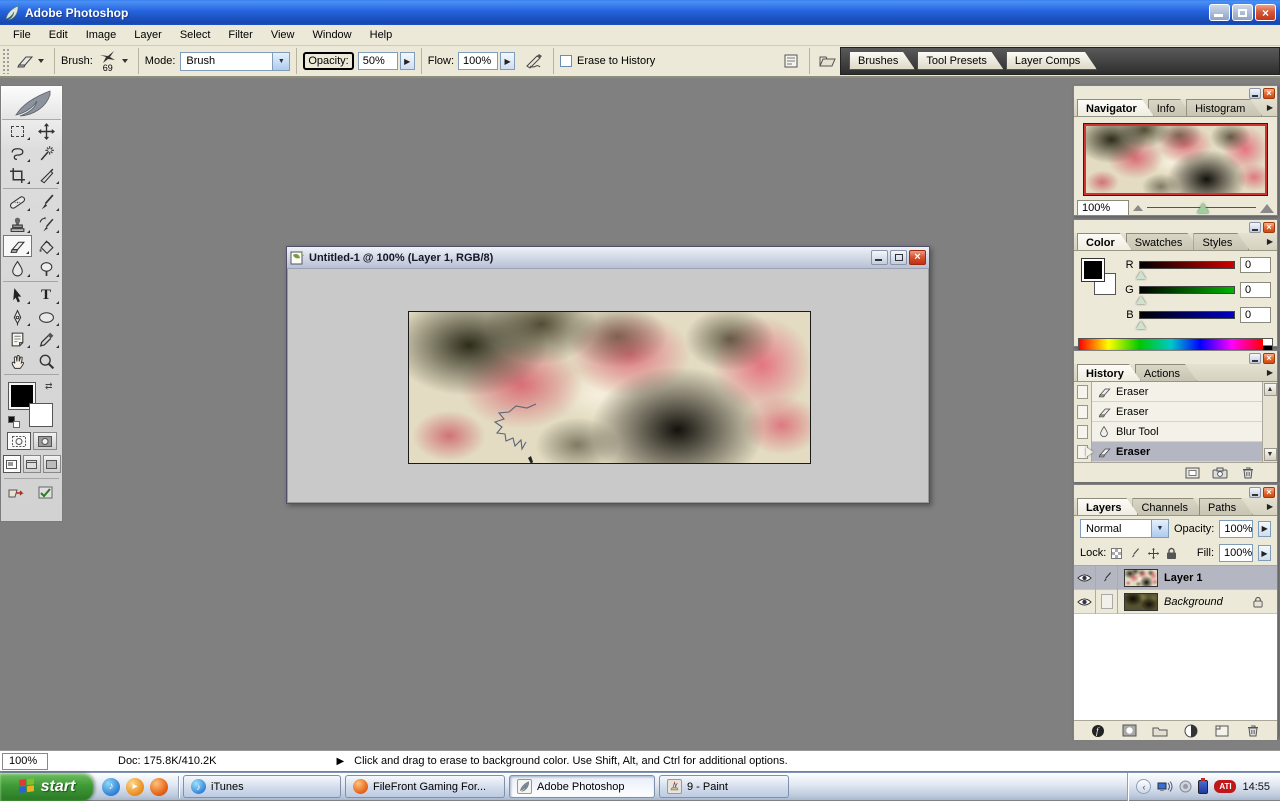 Image resolution: width=1280 pixels, height=801 pixels. What do you see at coordinates (17, 224) in the screenshot?
I see `tool-clone-stamp` at bounding box center [17, 224].